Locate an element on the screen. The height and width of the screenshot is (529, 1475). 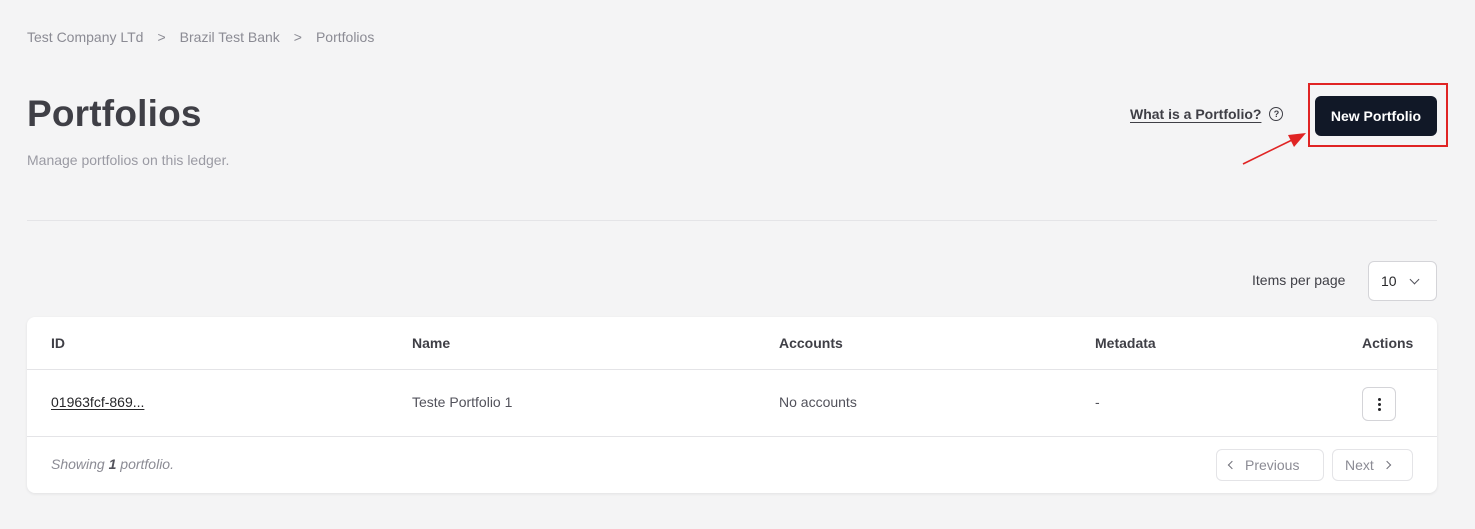
next-label: Next is located at coordinates (1359, 465).